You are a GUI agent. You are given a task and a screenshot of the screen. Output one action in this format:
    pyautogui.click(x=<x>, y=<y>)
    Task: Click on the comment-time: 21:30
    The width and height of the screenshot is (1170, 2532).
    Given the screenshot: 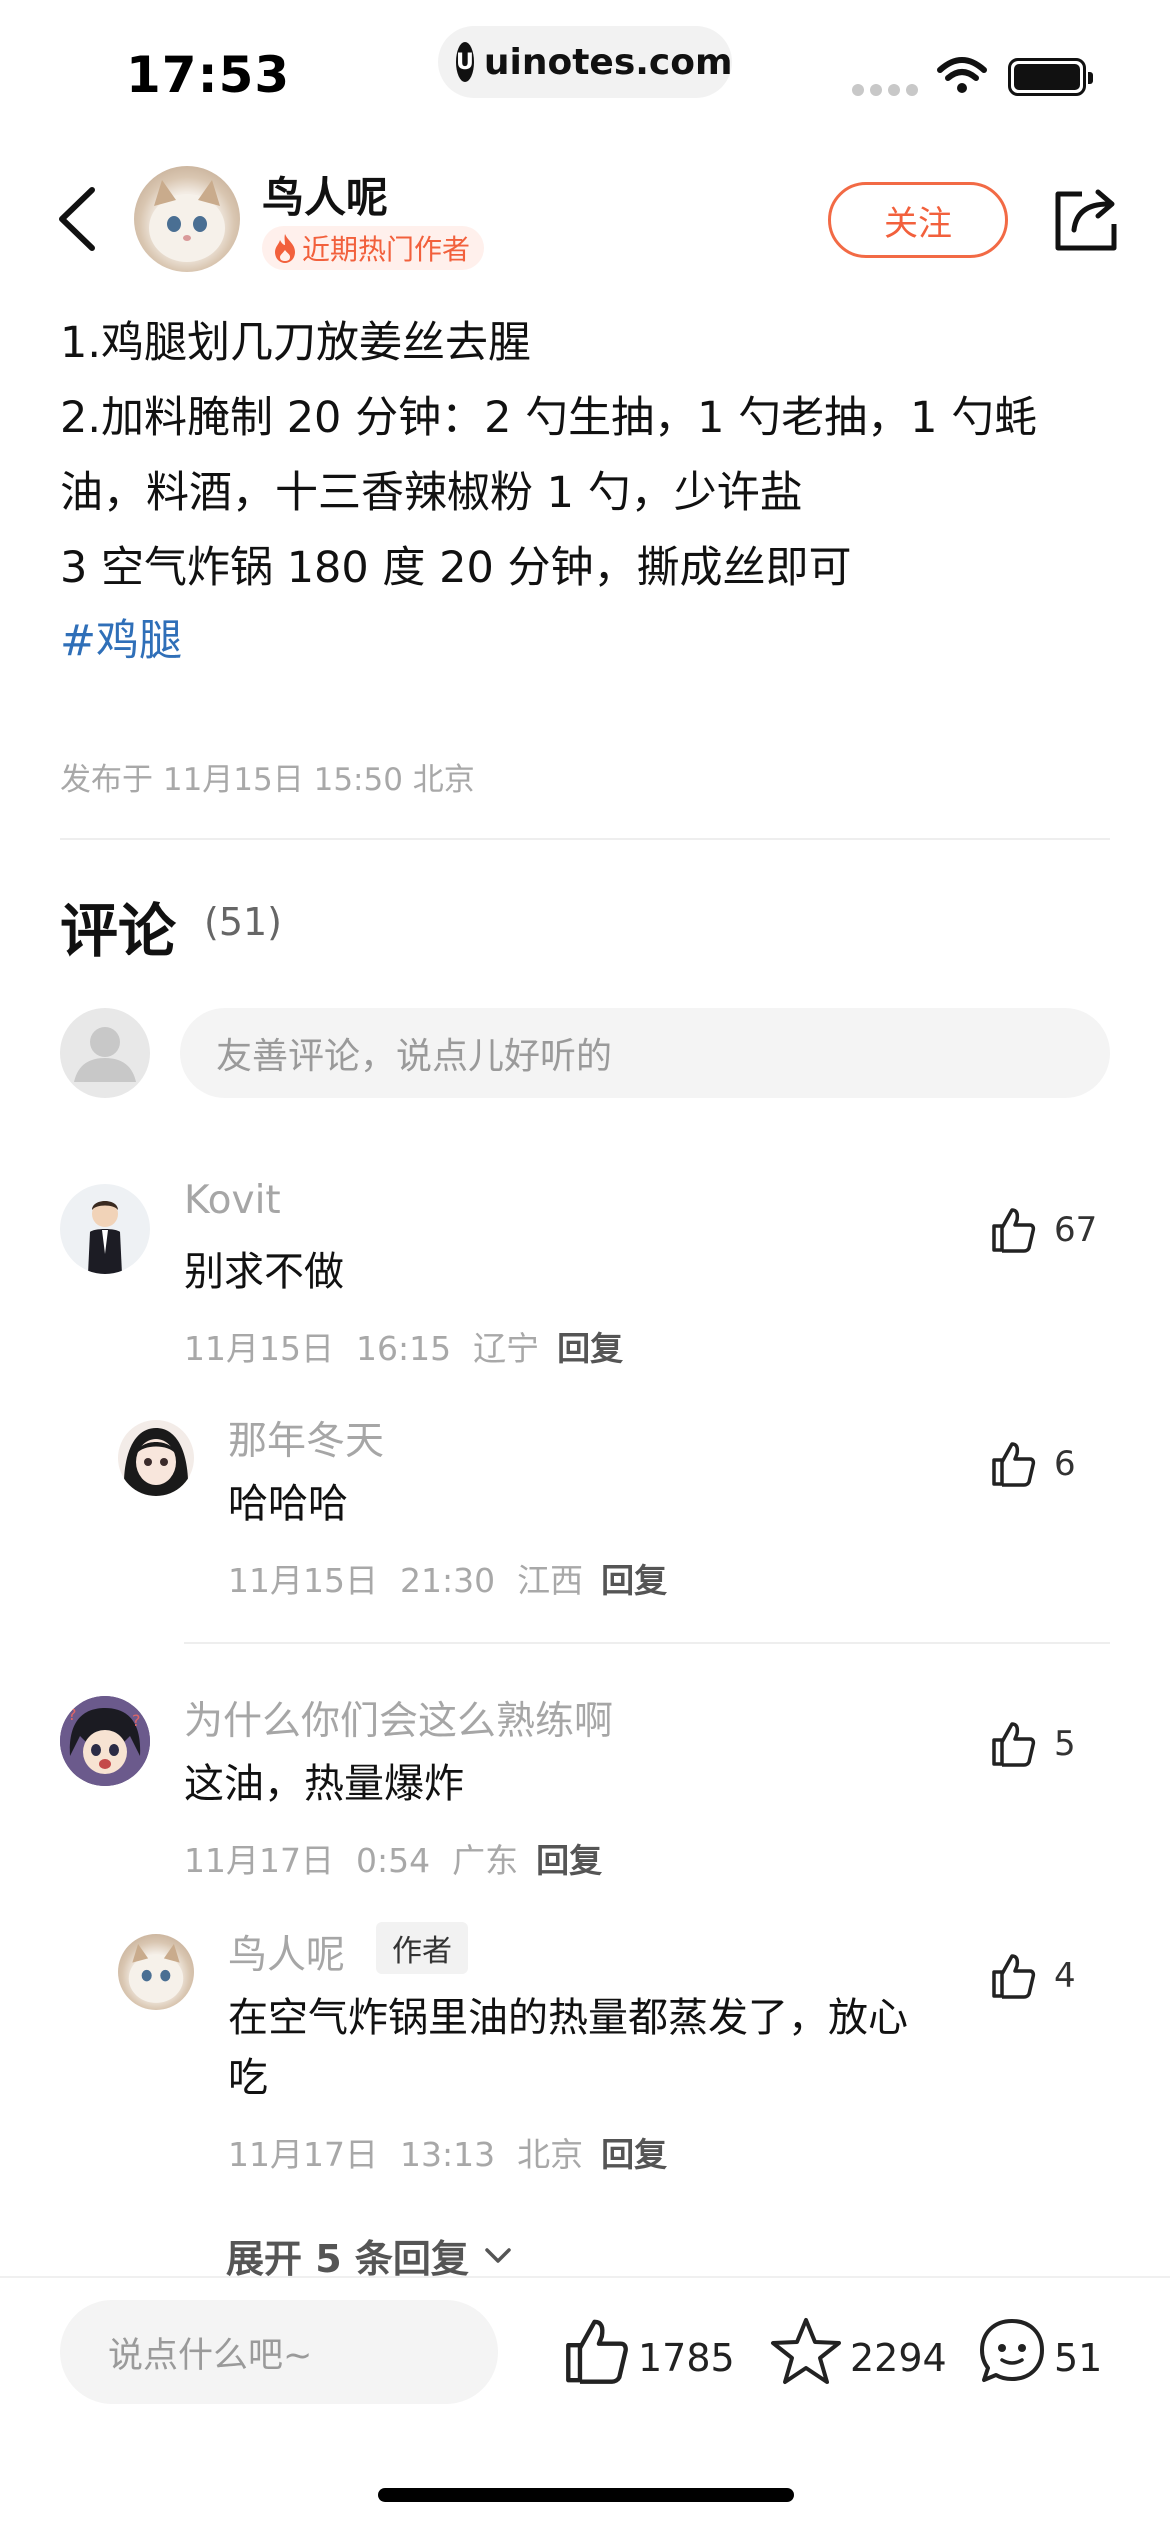 What is the action you would take?
    pyautogui.click(x=447, y=1580)
    